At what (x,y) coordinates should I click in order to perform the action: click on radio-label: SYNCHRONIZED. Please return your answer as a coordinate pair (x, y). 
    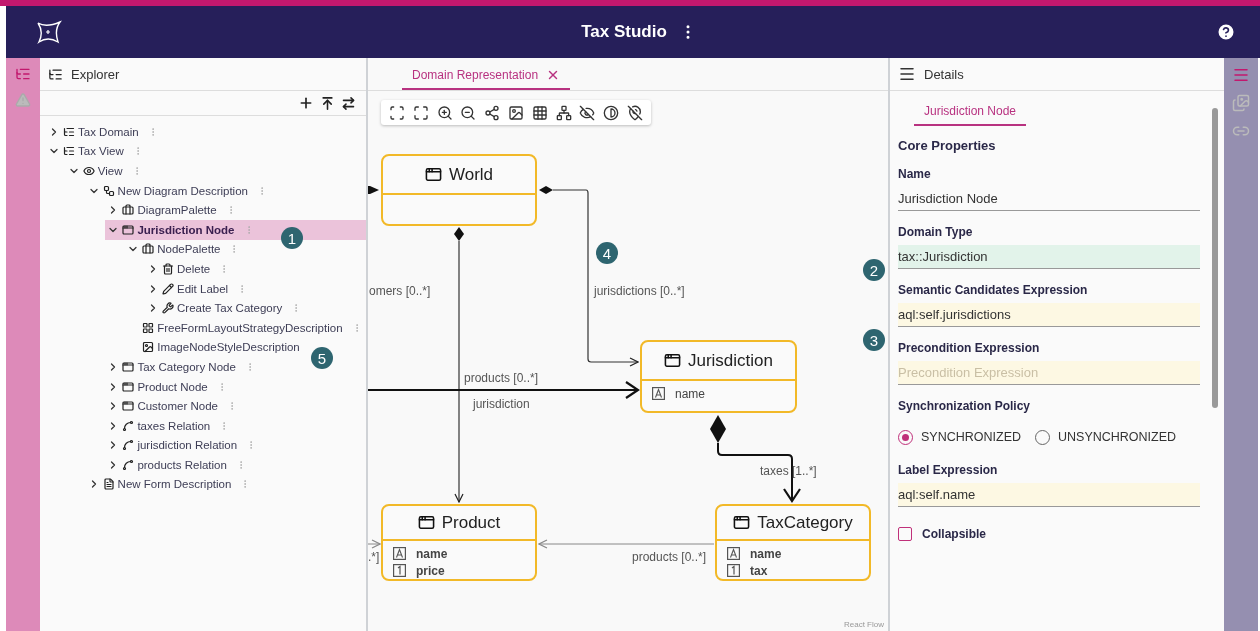
    Looking at the image, I should click on (971, 437).